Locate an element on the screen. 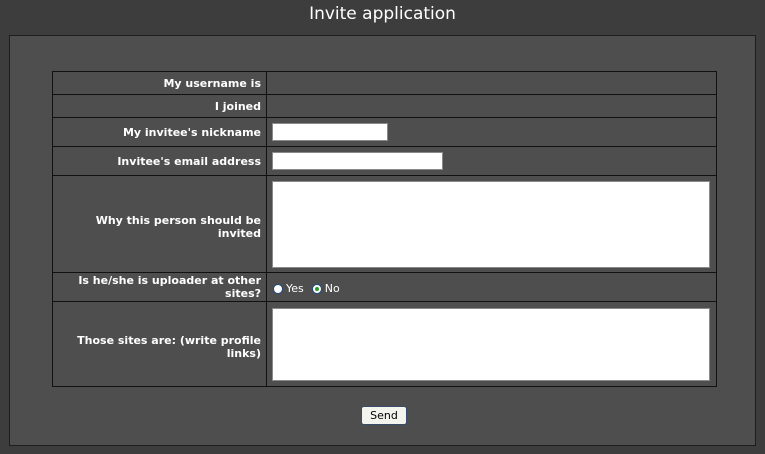 This screenshot has height=454, width=765. username-label: My username is is located at coordinates (159, 83).